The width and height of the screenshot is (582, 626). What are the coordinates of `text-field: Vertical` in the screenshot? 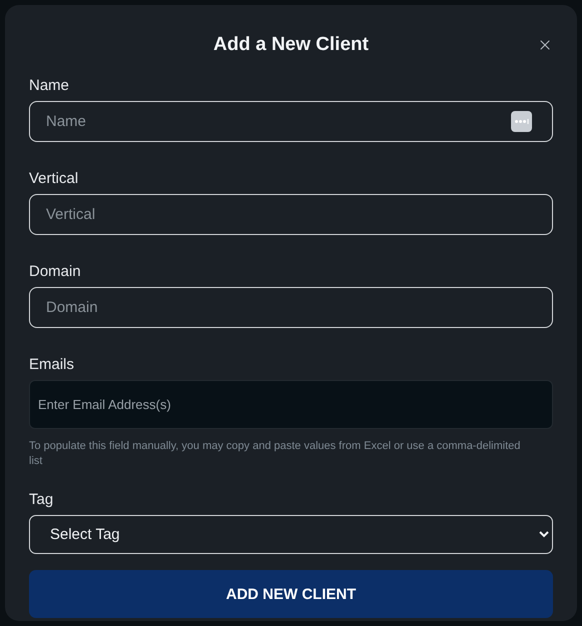 It's located at (291, 214).